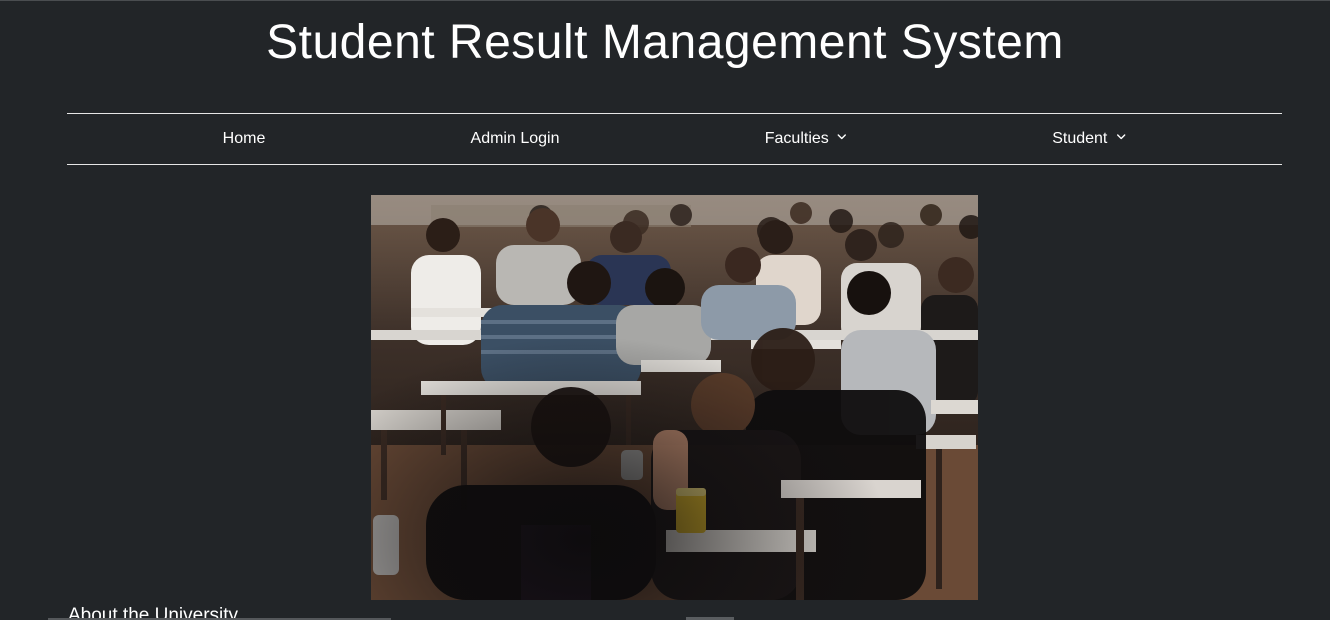  I want to click on site-title: Student Result Management System, so click(665, 42).